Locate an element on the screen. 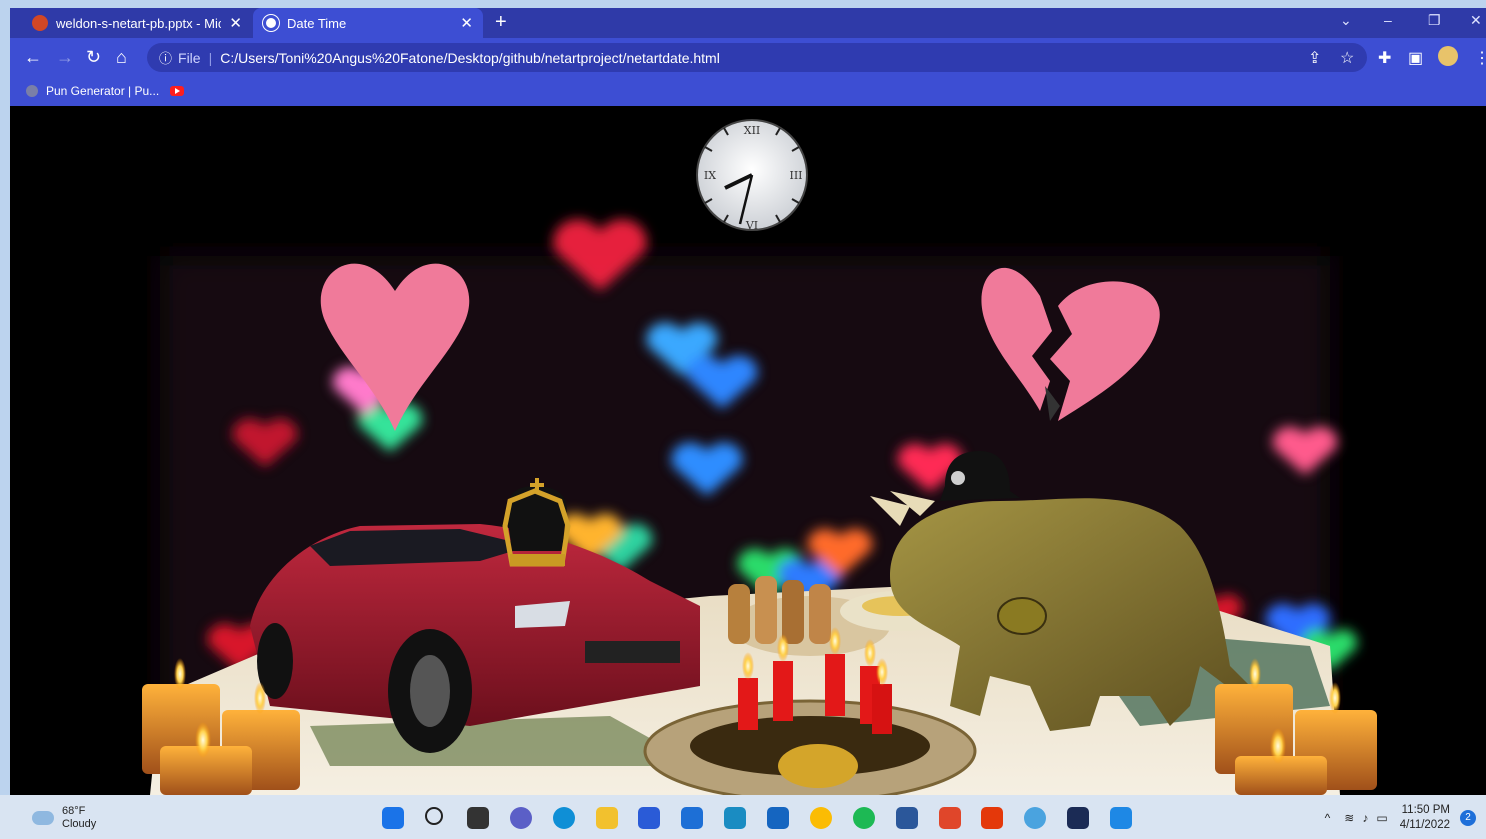  scheme-label: File is located at coordinates (189, 57).